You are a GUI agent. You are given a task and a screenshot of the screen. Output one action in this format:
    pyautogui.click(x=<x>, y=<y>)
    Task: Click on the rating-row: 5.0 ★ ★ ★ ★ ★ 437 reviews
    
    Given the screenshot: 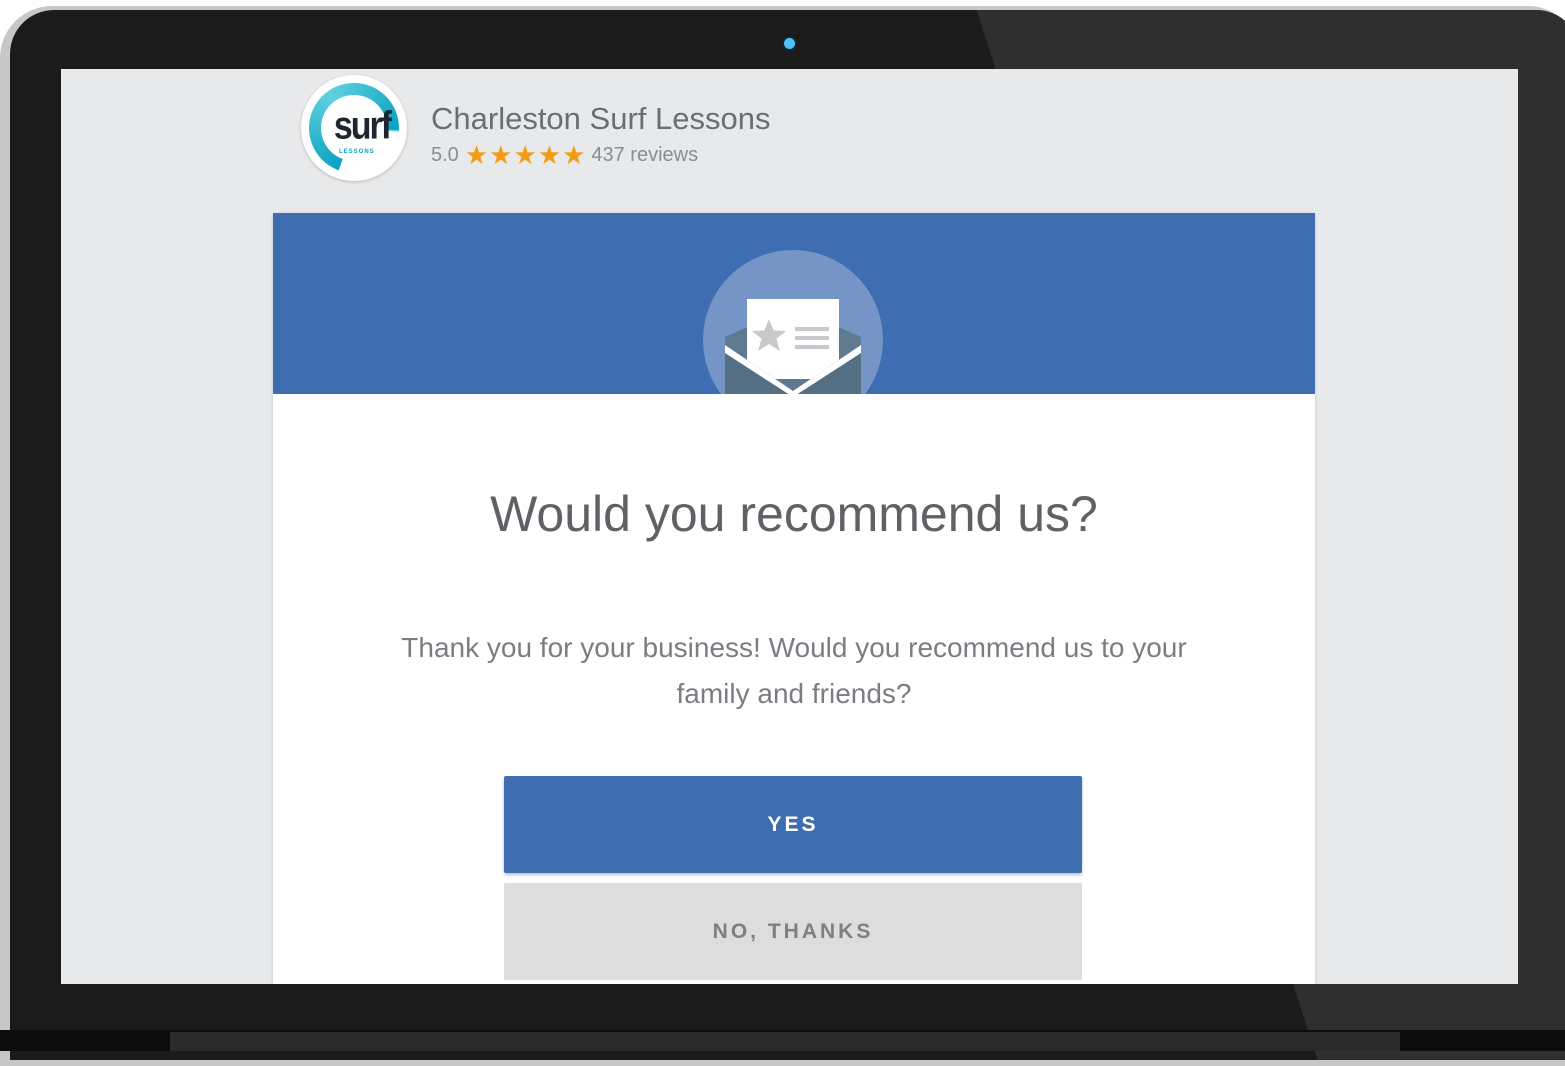 What is the action you would take?
    pyautogui.click(x=564, y=155)
    